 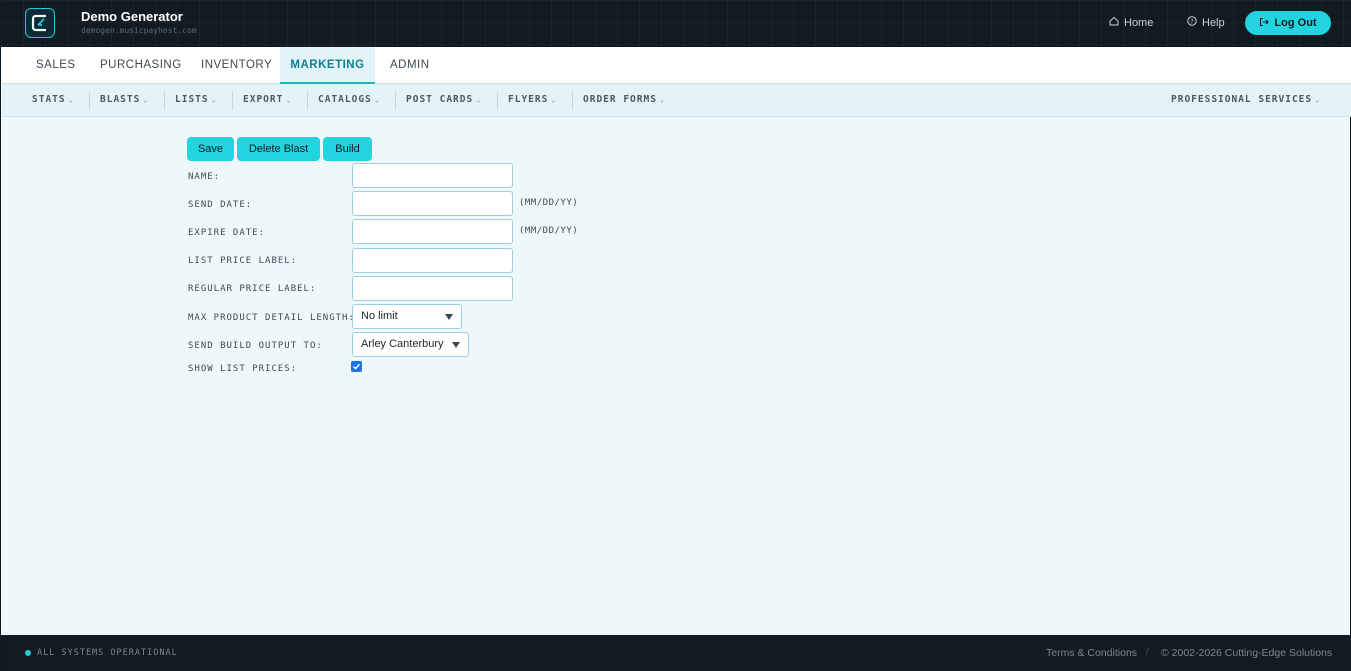 What do you see at coordinates (432, 260) in the screenshot?
I see `list-price-label-input` at bounding box center [432, 260].